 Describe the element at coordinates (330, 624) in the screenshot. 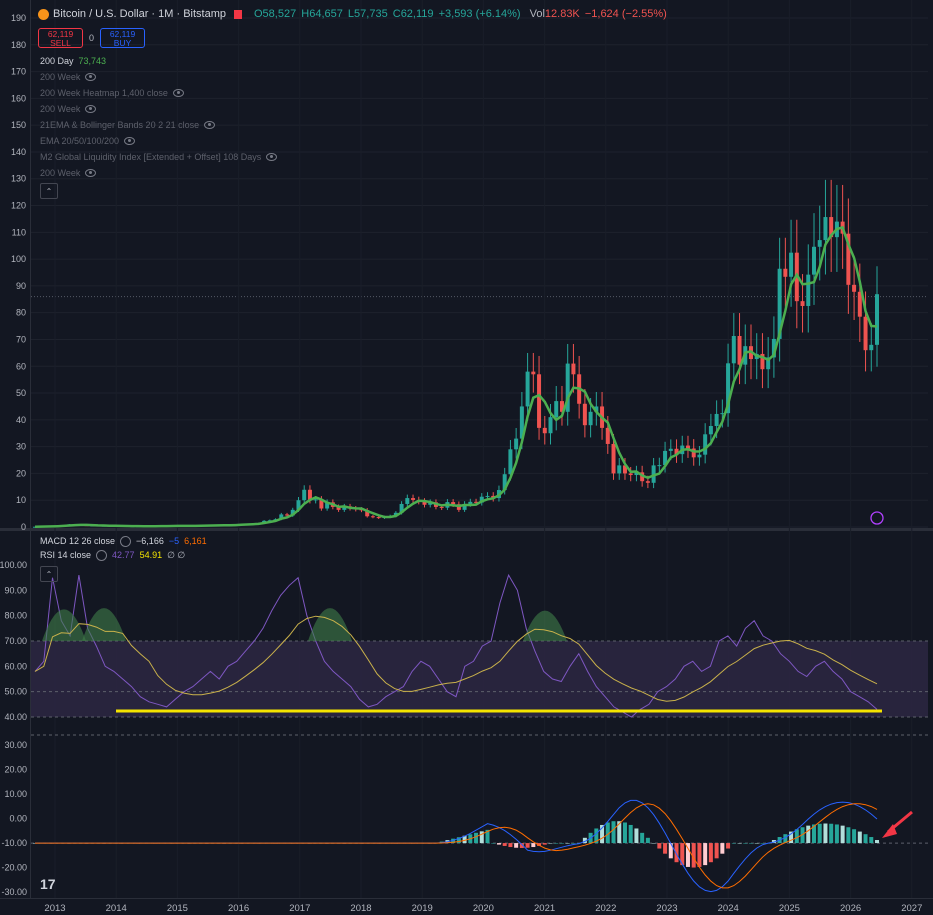

I see `overbought-fill` at that location.